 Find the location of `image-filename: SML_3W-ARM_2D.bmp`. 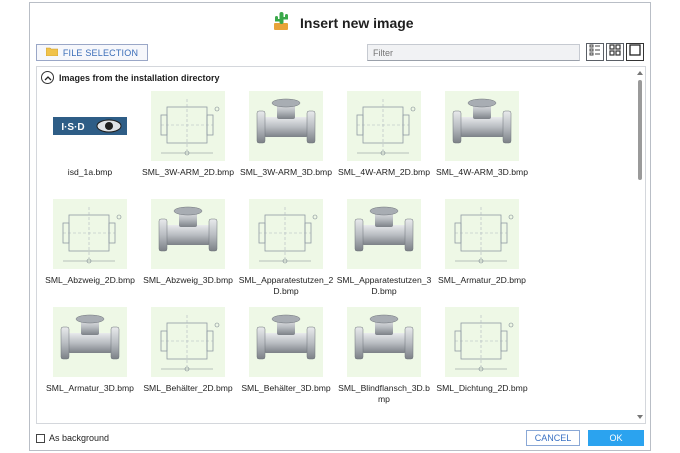

image-filename: SML_3W-ARM_2D.bmp is located at coordinates (187, 172).